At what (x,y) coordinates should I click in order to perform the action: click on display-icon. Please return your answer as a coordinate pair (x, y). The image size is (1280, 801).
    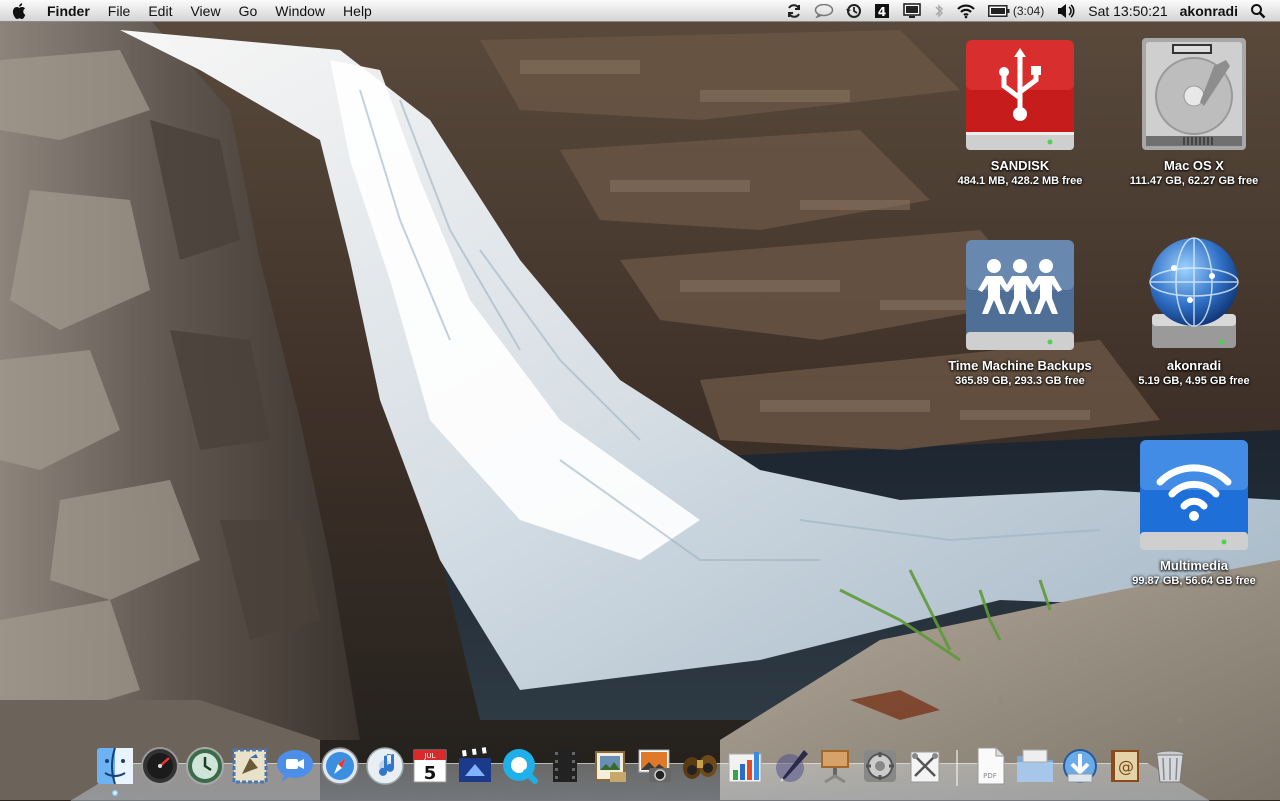
    Looking at the image, I should click on (912, 11).